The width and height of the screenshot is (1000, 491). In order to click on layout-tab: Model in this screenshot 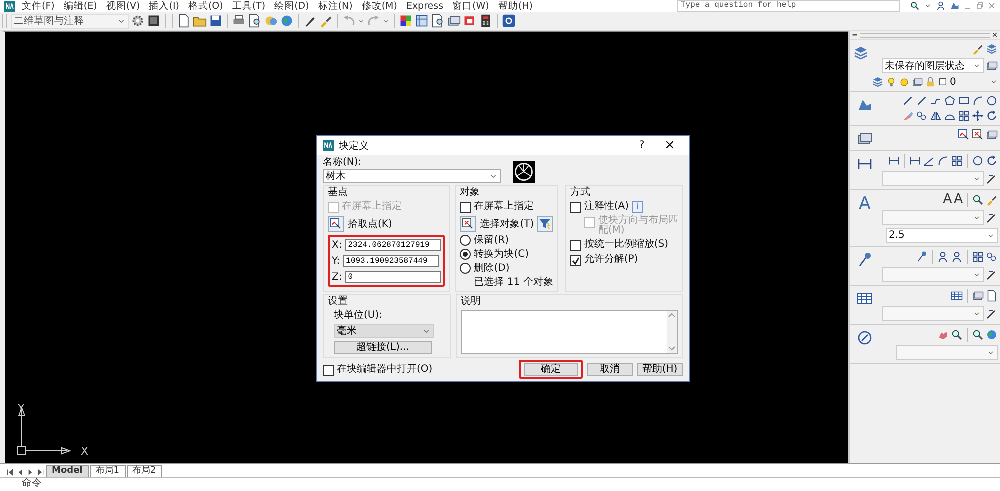, I will do `click(67, 471)`.